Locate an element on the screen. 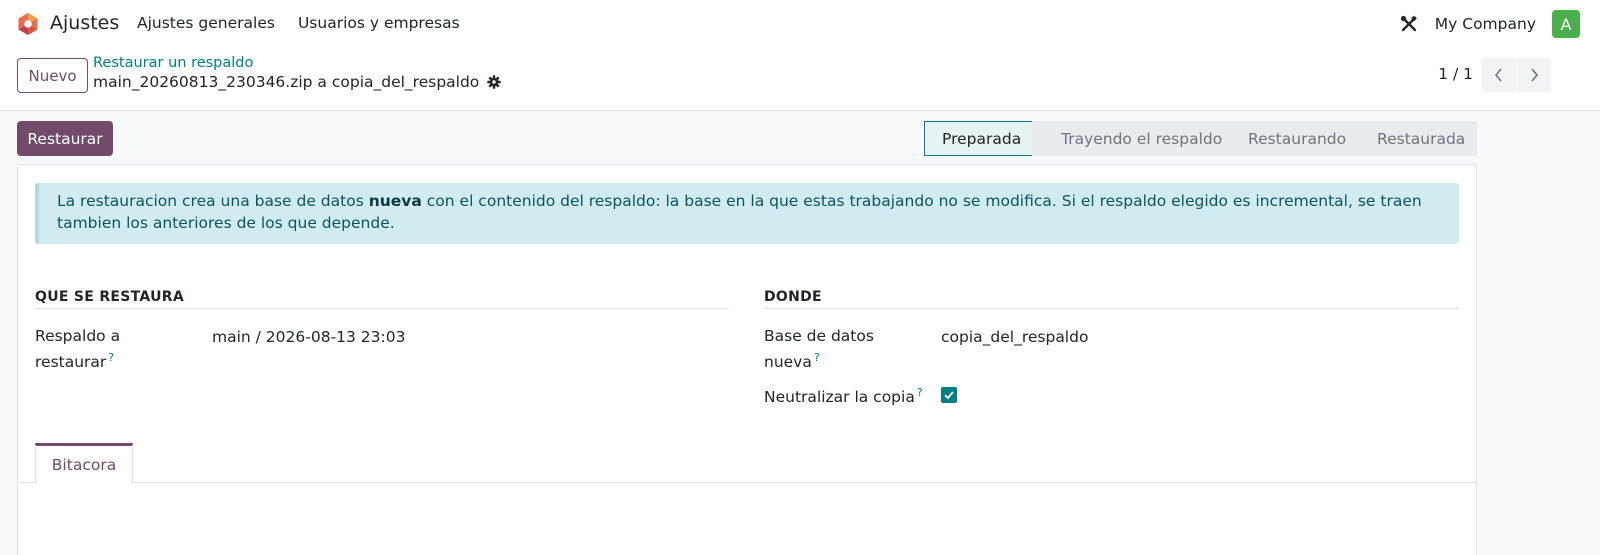 This screenshot has width=1600, height=555. breadcrumb-link: Restaurar un respaldo is located at coordinates (173, 63).